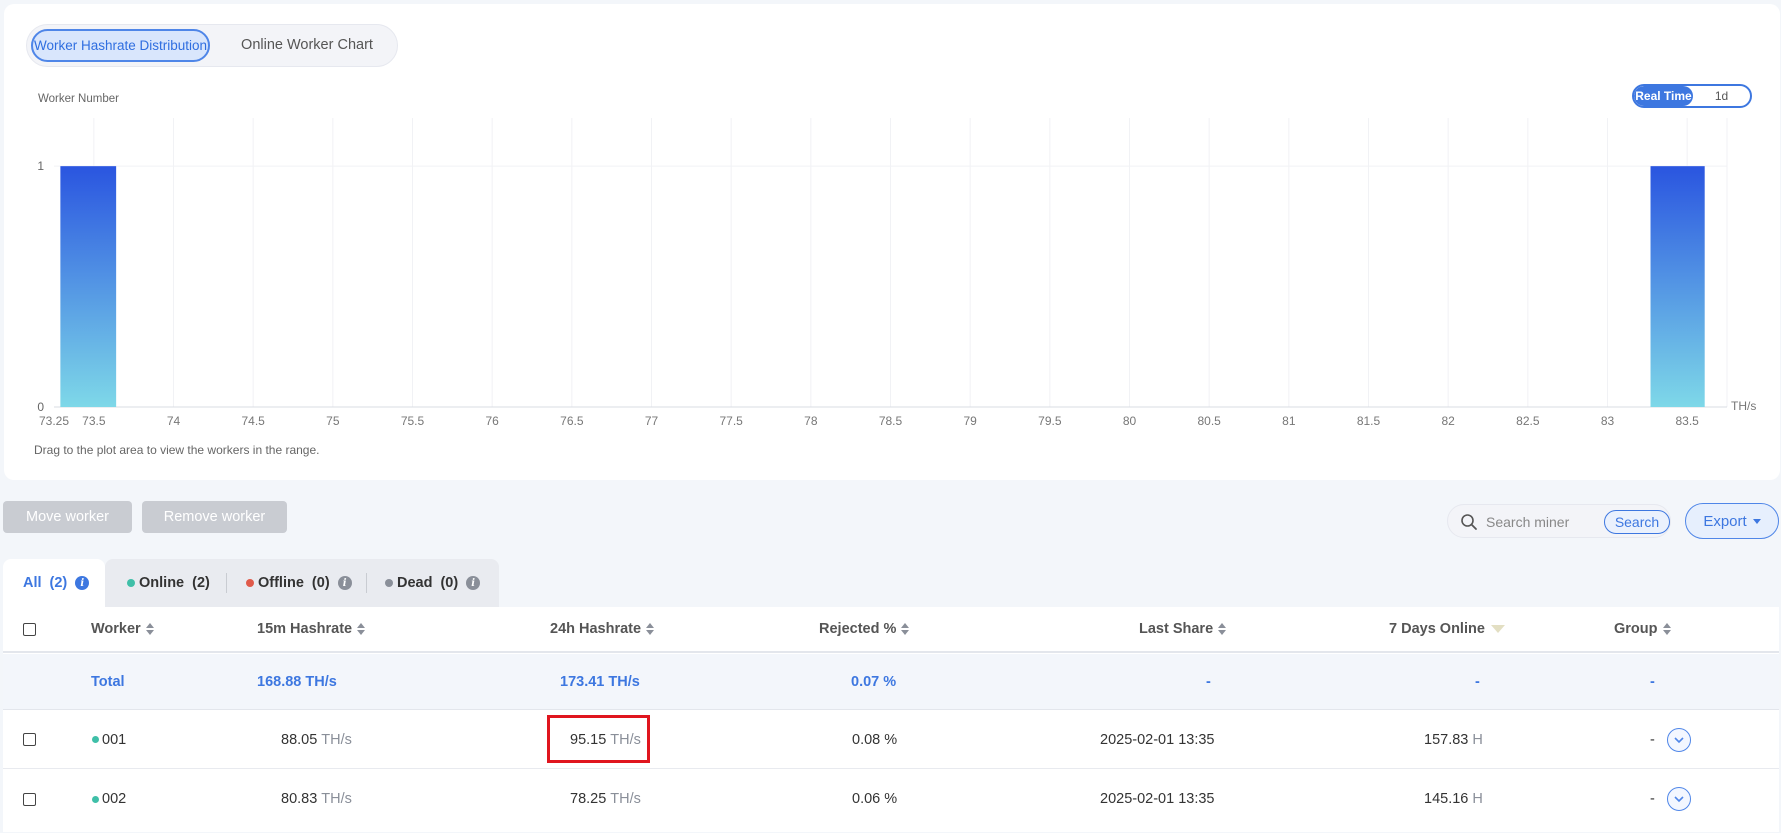 This screenshot has height=833, width=1781. I want to click on tab-dead-count: (0), so click(449, 583).